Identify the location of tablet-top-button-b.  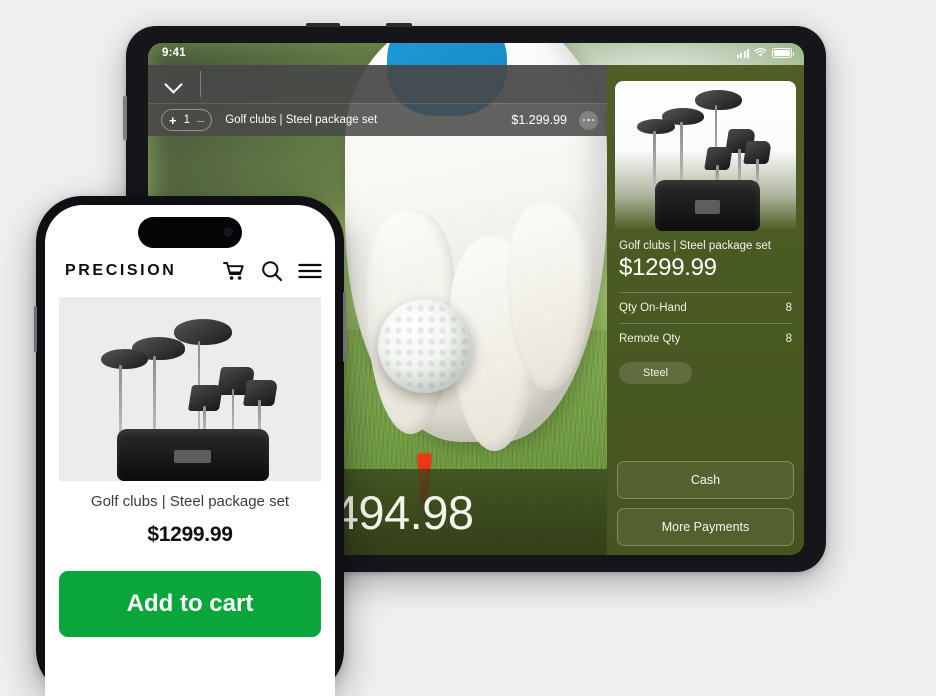
(399, 25).